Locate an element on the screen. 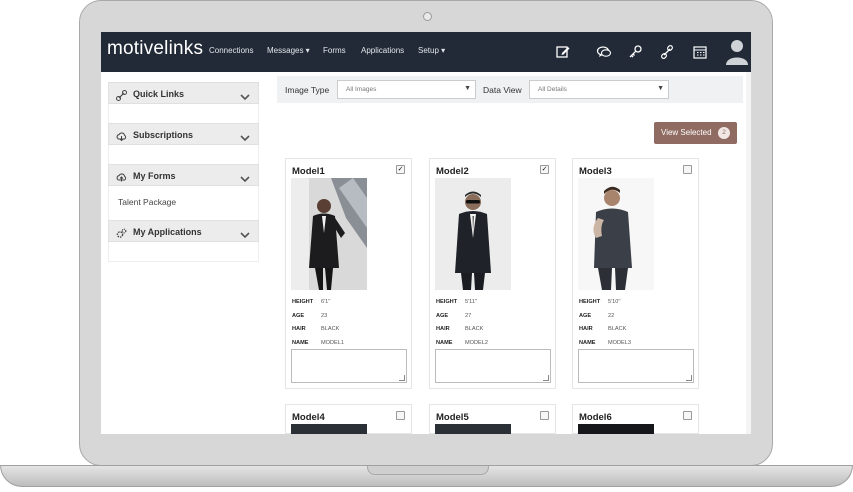  sidebar-section-subscriptions: Subscriptions is located at coordinates (183, 134).